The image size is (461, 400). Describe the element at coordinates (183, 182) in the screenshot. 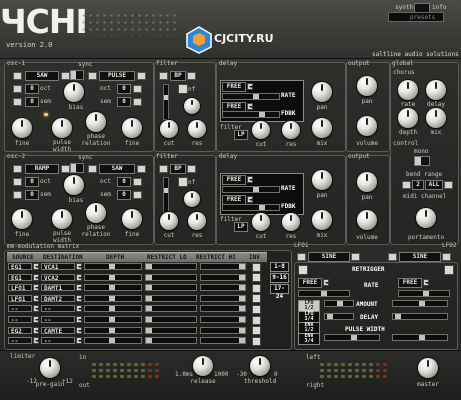

I see `filter2-nf-toggle` at that location.